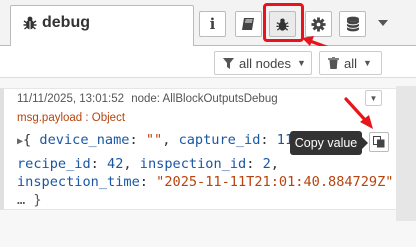 The height and width of the screenshot is (247, 416). What do you see at coordinates (66, 22) in the screenshot?
I see `tab-debug-label: debug` at bounding box center [66, 22].